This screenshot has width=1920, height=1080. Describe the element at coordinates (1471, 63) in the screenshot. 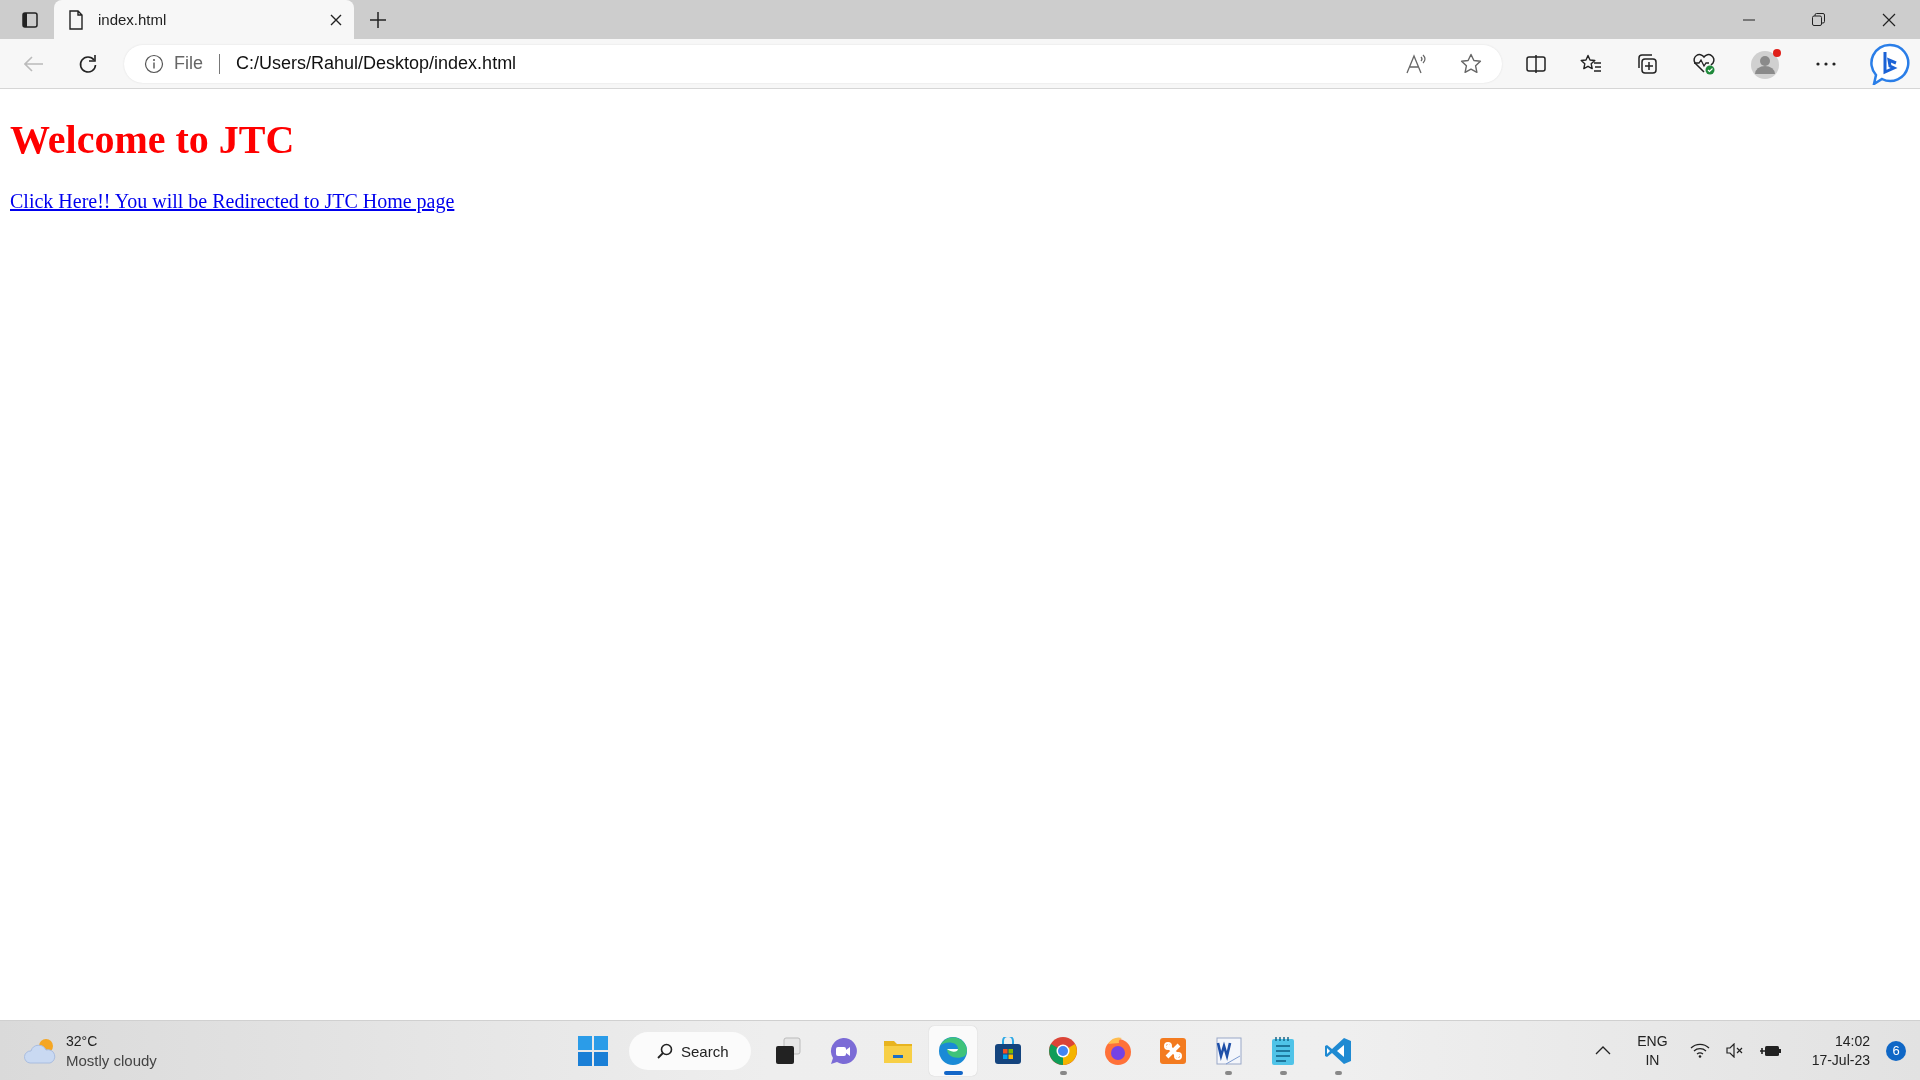

I see `star-icon` at that location.